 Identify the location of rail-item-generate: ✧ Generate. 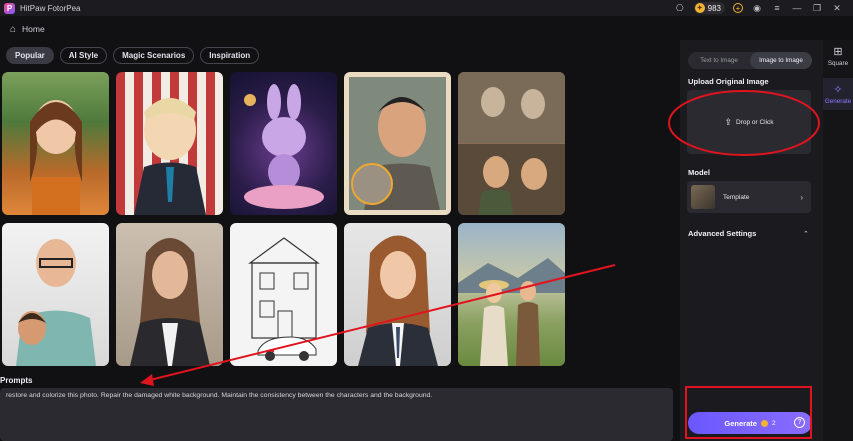
(838, 94).